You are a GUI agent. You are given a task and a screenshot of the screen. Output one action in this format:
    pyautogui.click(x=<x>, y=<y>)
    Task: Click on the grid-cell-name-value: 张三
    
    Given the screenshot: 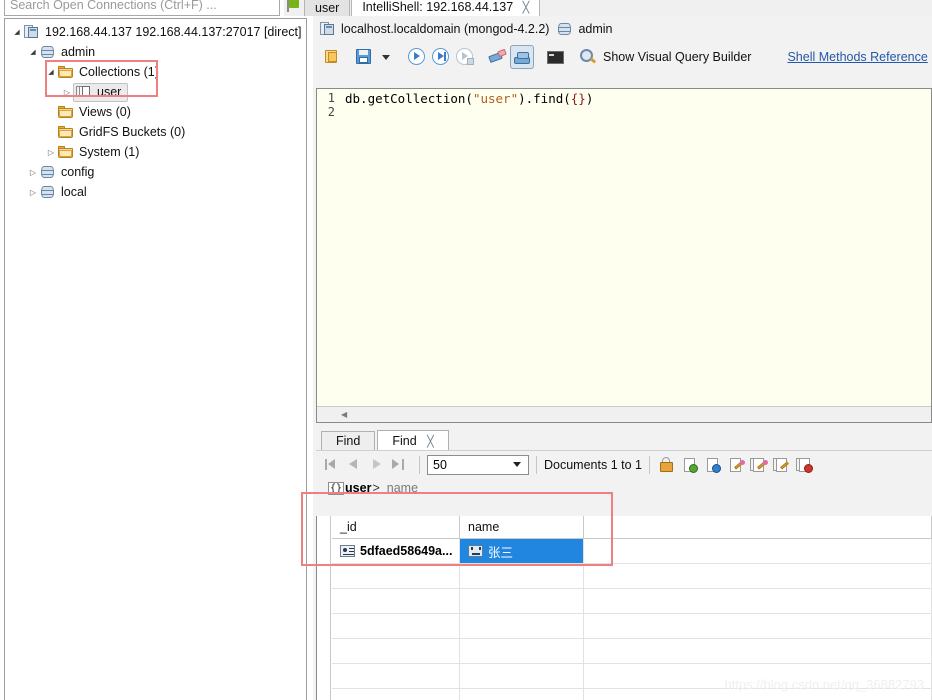 What is the action you would take?
    pyautogui.click(x=501, y=552)
    